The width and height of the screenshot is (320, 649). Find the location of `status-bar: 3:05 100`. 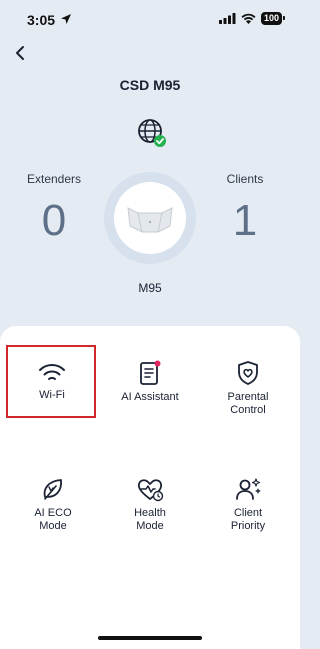

status-bar: 3:05 100 is located at coordinates (150, 20).